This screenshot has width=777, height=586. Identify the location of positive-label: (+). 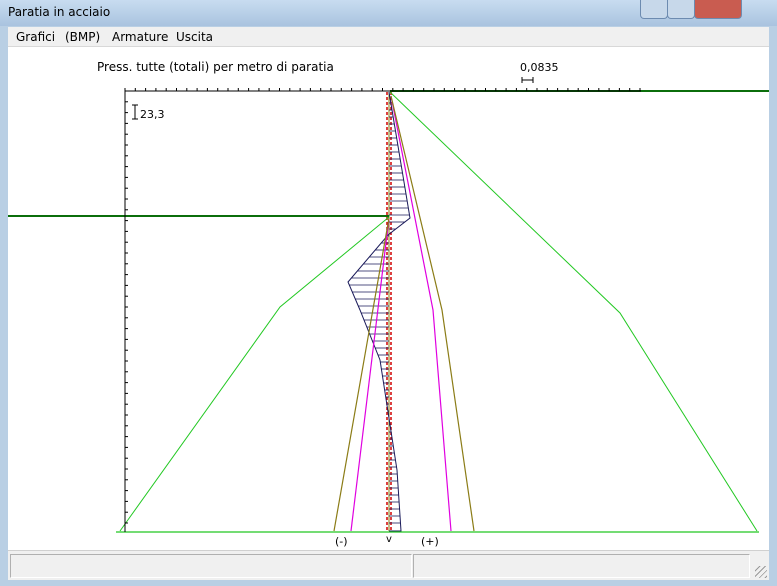
(430, 541).